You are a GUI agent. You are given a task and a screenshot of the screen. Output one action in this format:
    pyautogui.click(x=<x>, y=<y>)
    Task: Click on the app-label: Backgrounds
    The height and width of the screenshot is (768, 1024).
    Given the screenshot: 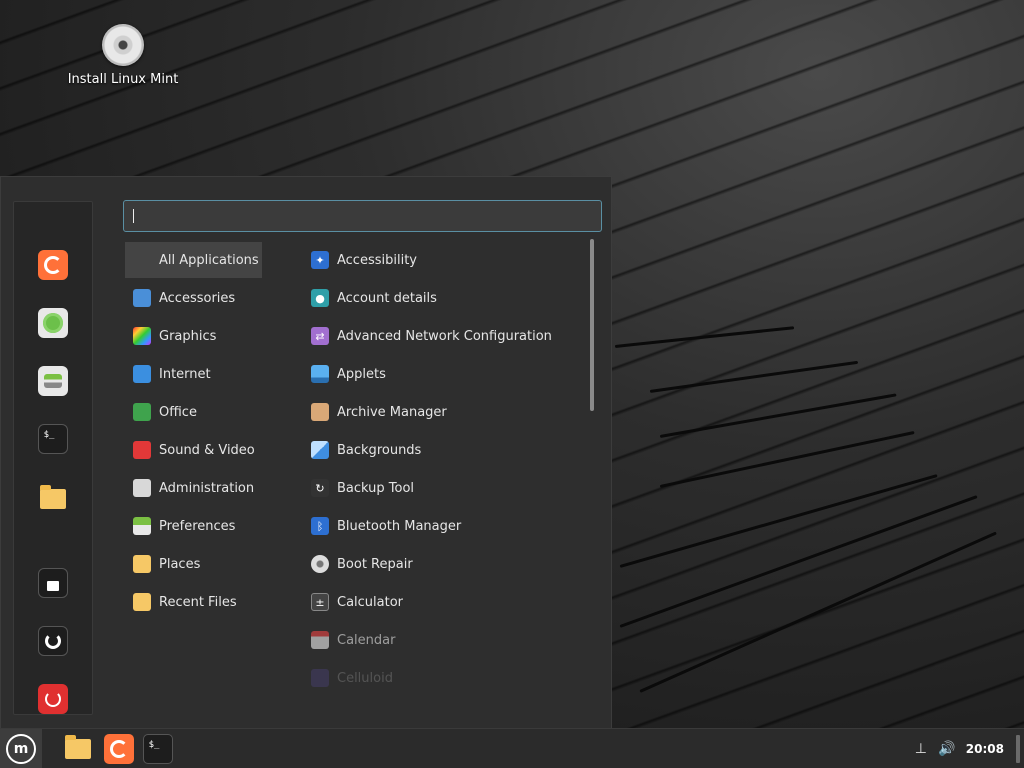 What is the action you would take?
    pyautogui.click(x=379, y=450)
    